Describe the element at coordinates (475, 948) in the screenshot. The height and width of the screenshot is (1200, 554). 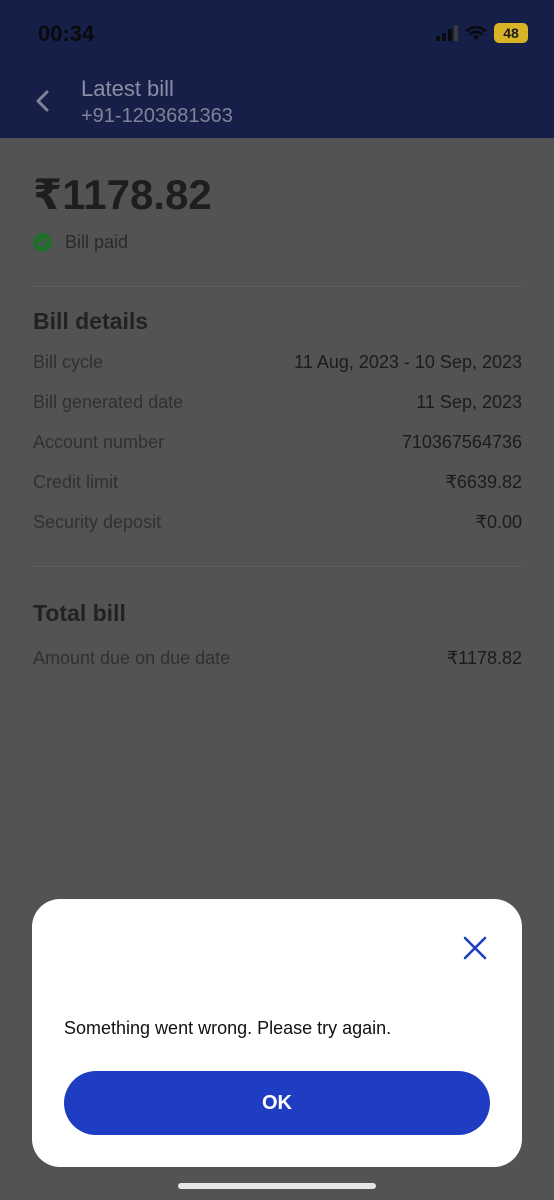
I see `close-icon` at that location.